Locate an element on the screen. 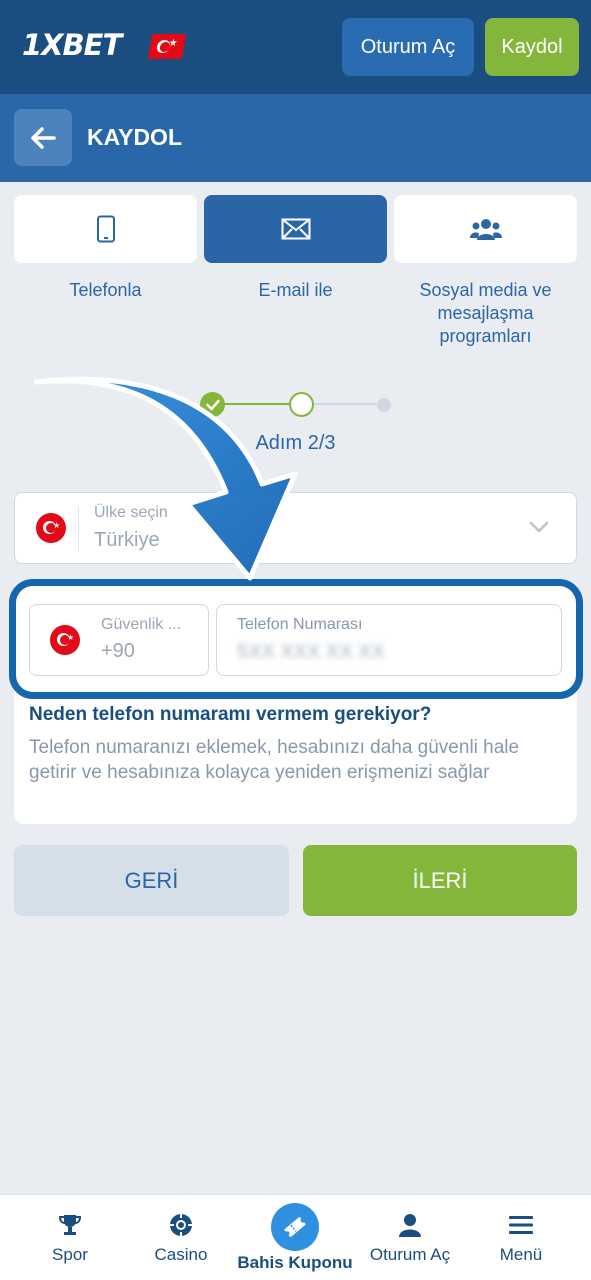 This screenshot has width=591, height=1280. nav-item-sport: Spor is located at coordinates (70, 1237).